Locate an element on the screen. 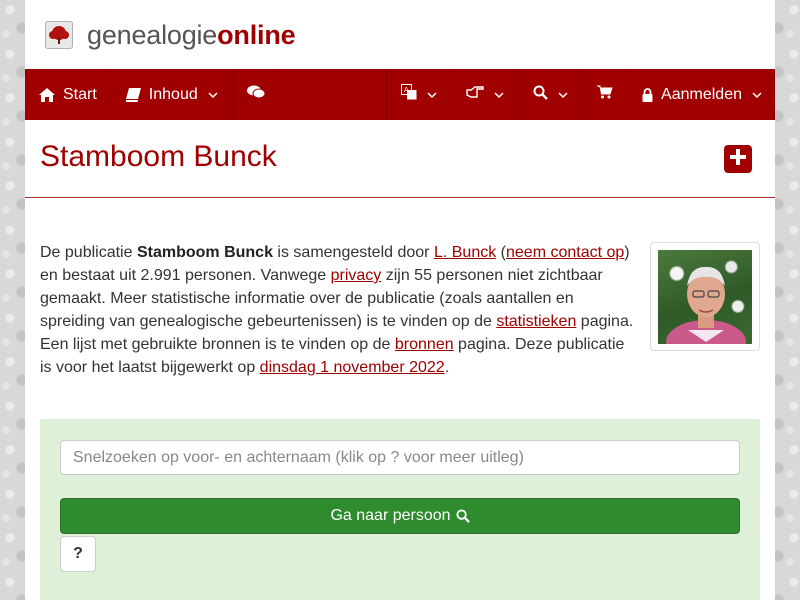  expand-button is located at coordinates (738, 159).